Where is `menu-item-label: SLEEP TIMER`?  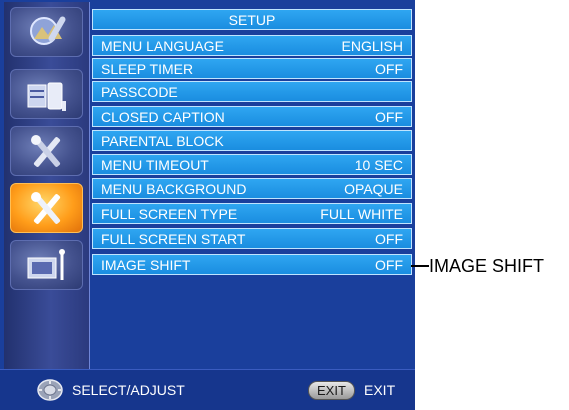
menu-item-label: SLEEP TIMER is located at coordinates (147, 69).